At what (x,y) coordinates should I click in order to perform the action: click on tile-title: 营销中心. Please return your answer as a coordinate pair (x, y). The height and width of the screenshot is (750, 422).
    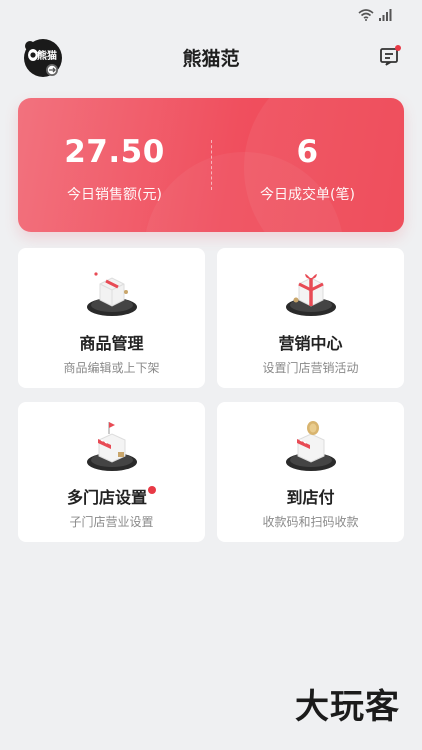
    Looking at the image, I should click on (310, 343).